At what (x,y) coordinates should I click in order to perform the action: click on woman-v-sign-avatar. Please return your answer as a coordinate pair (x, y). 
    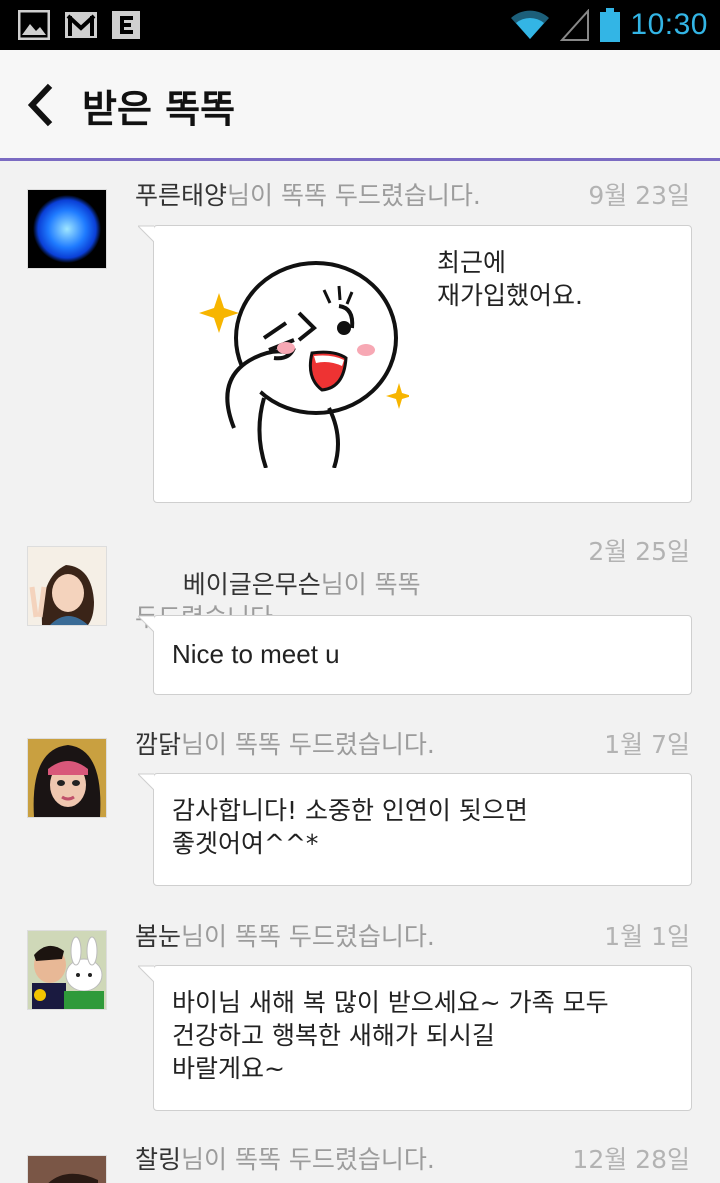
    Looking at the image, I should click on (67, 586).